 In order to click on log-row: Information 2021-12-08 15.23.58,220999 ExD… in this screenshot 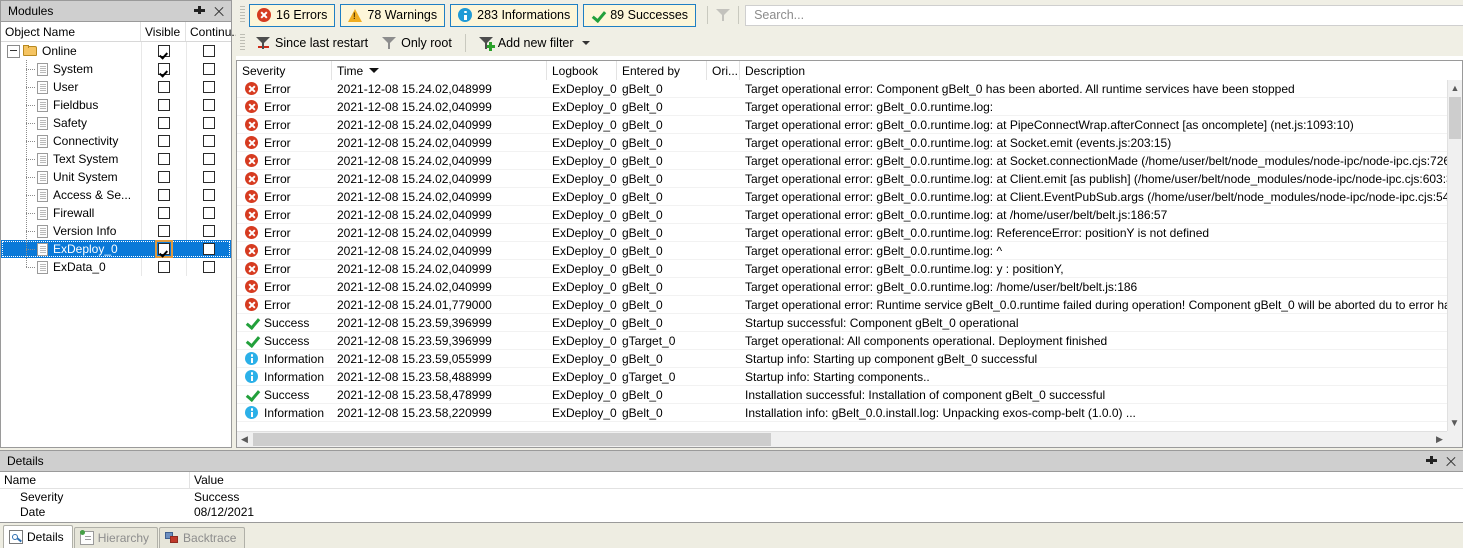, I will do `click(842, 413)`.